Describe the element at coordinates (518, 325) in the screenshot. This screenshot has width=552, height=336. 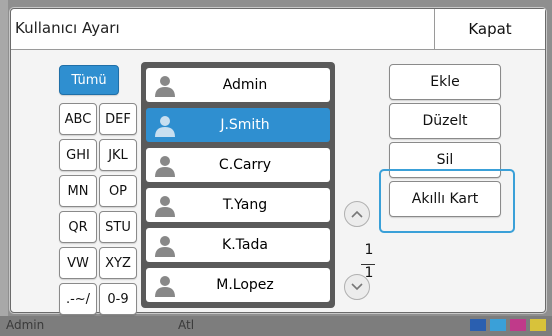
I see `ink-m-icon` at that location.